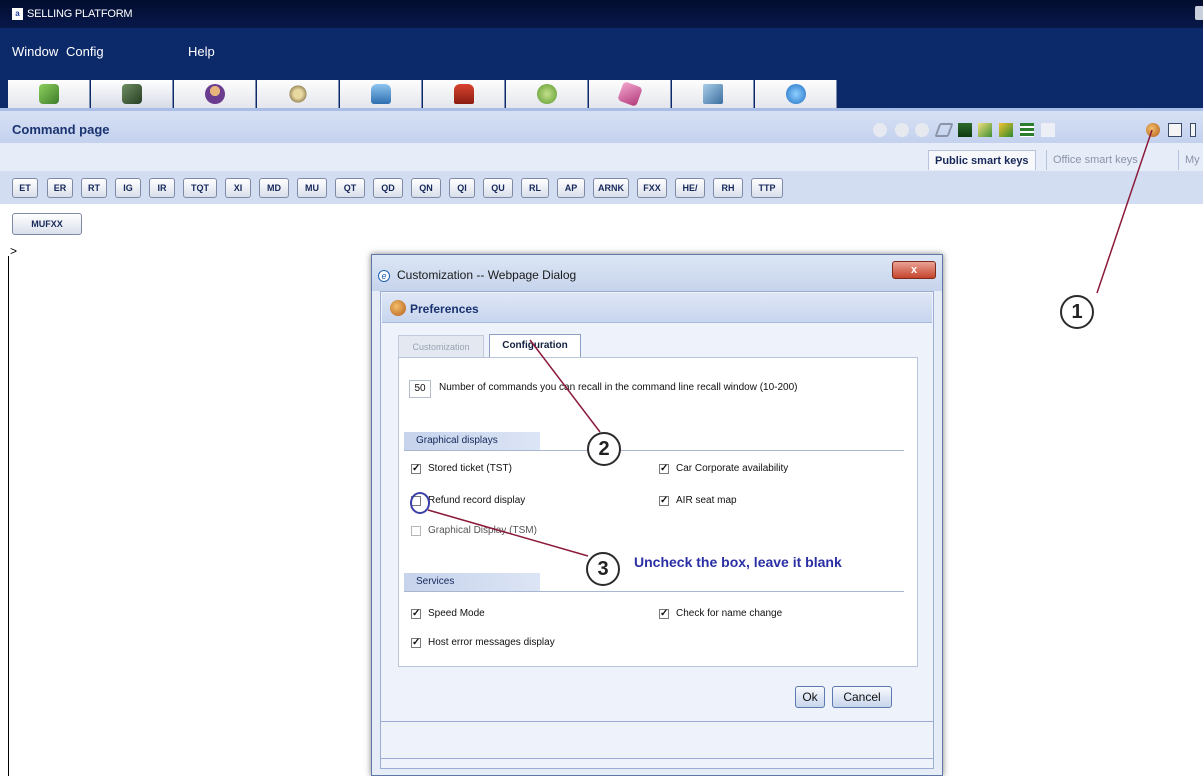  Describe the element at coordinates (738, 562) in the screenshot. I see `annotation-note: Uncheck the box, leave it blank` at that location.